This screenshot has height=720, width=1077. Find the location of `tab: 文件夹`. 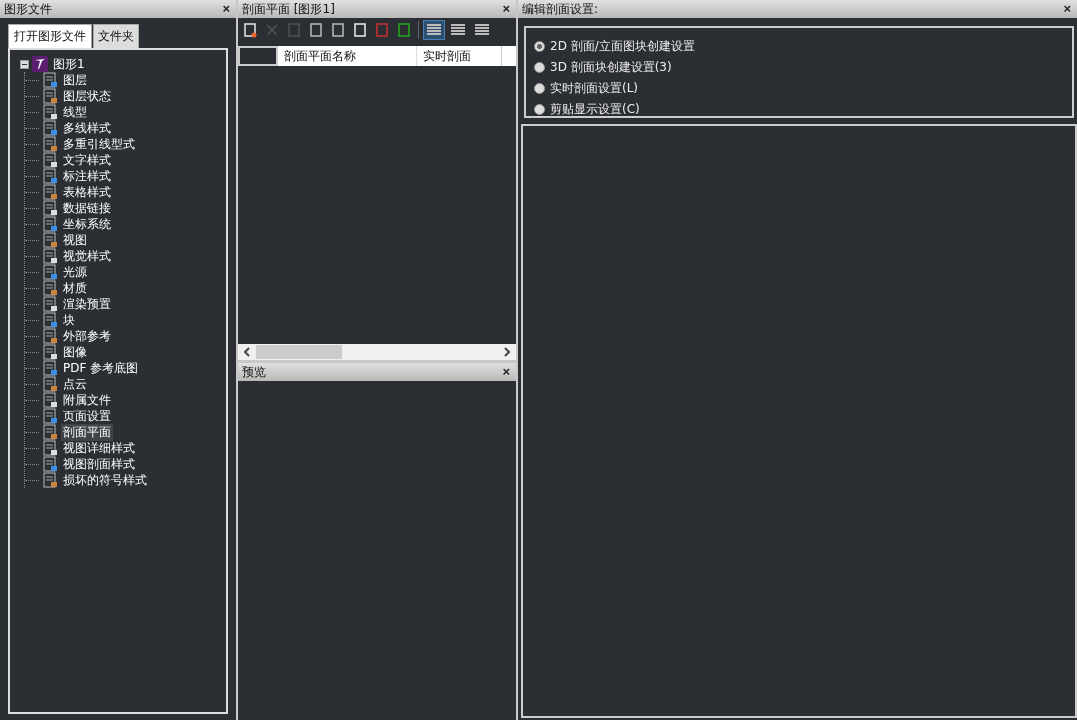

tab: 文件夹 is located at coordinates (116, 36).